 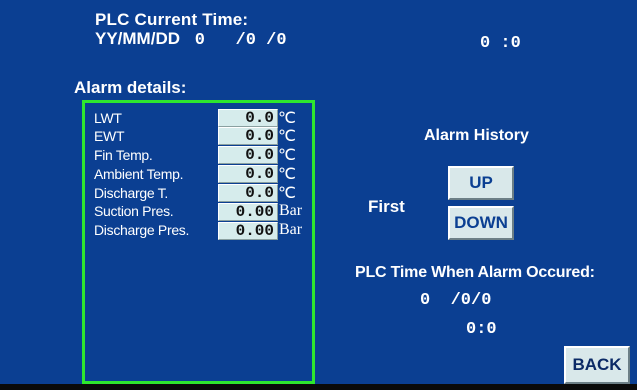 I want to click on alarm-details-title: Alarm details:, so click(x=130, y=87).